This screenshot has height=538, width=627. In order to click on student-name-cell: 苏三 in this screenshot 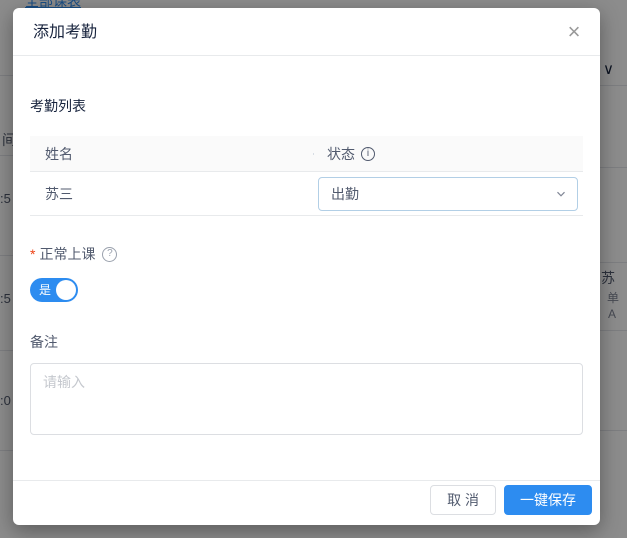, I will do `click(59, 193)`.